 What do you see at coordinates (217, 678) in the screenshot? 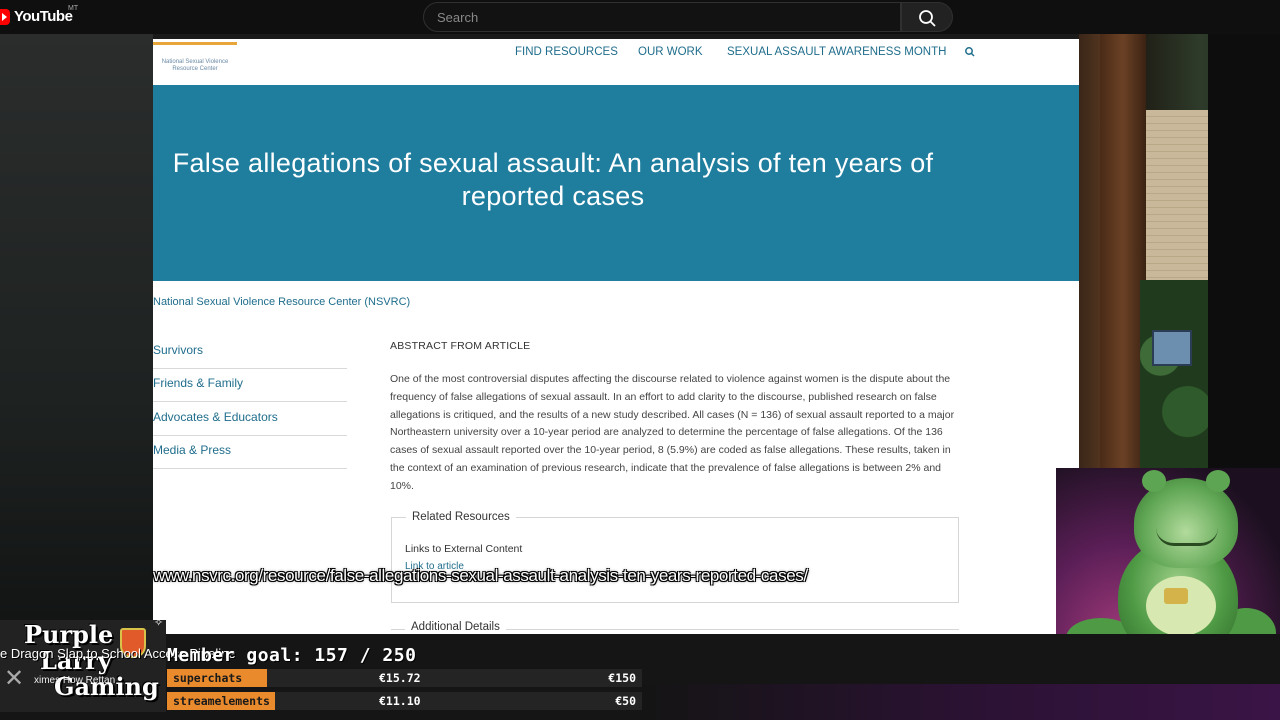
I see `donation-label: superchats` at bounding box center [217, 678].